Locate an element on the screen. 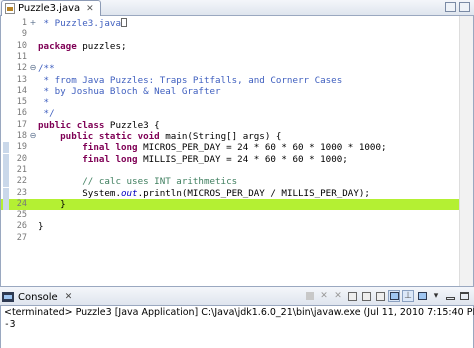 This screenshot has height=348, width=474. clear-console-icon is located at coordinates (352, 296).